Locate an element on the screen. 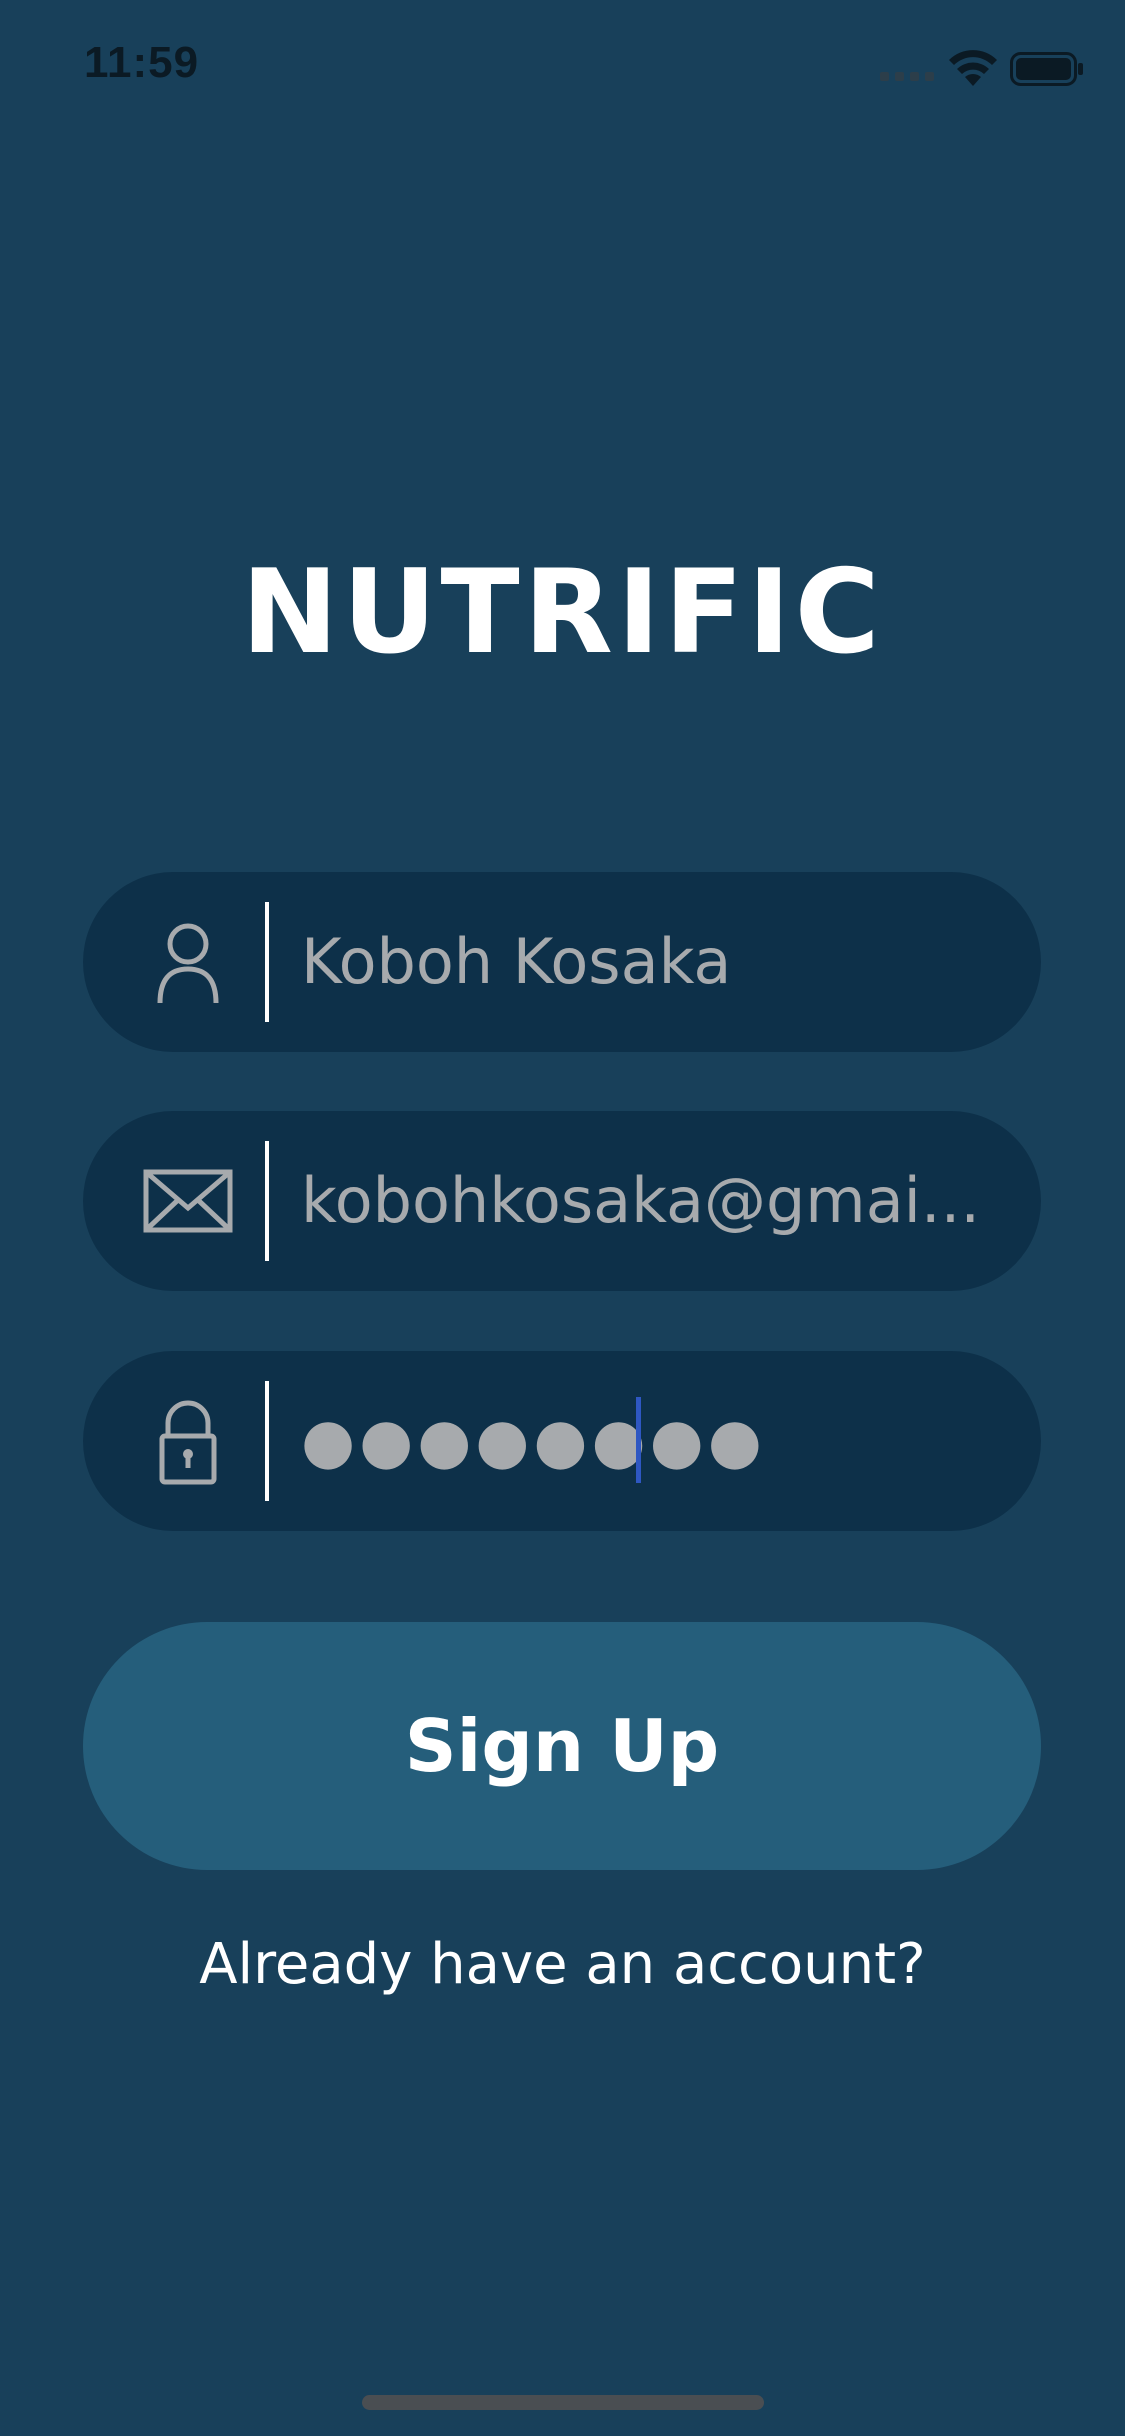  home-indicator is located at coordinates (563, 2402).